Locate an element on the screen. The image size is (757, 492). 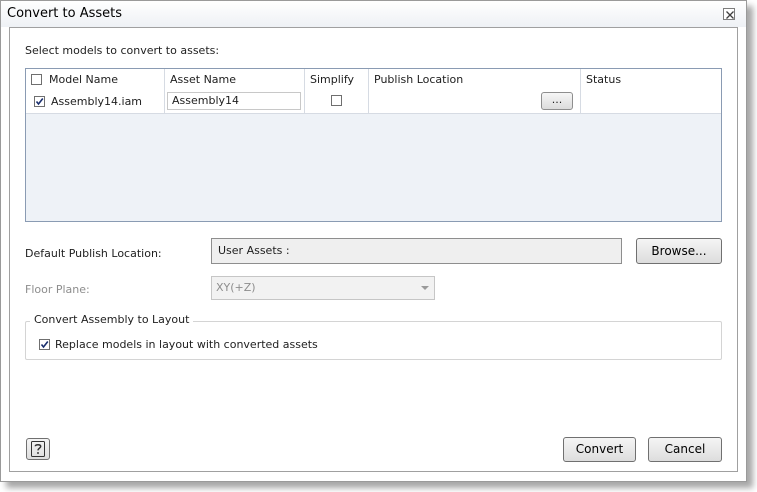
cancel-button: Cancel is located at coordinates (685, 449).